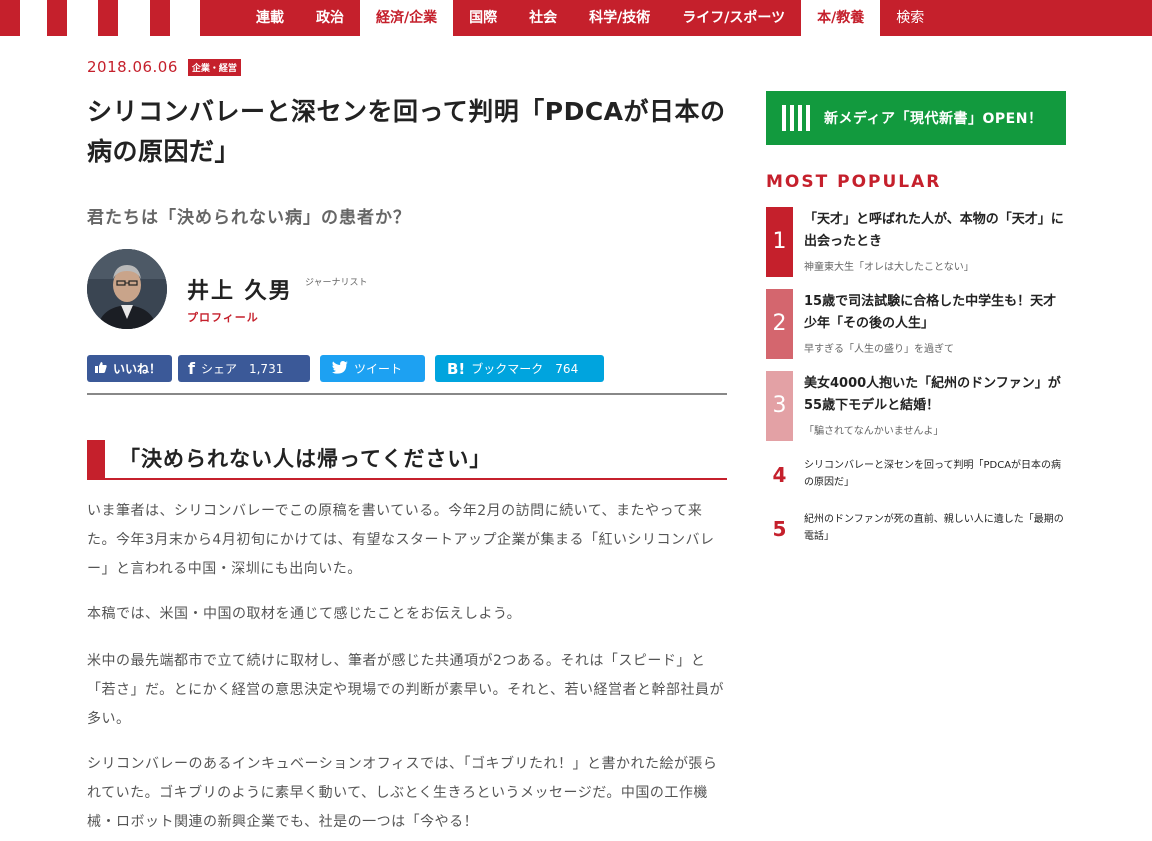 This screenshot has width=1152, height=841. What do you see at coordinates (796, 118) in the screenshot?
I see `promo-logo-icon` at bounding box center [796, 118].